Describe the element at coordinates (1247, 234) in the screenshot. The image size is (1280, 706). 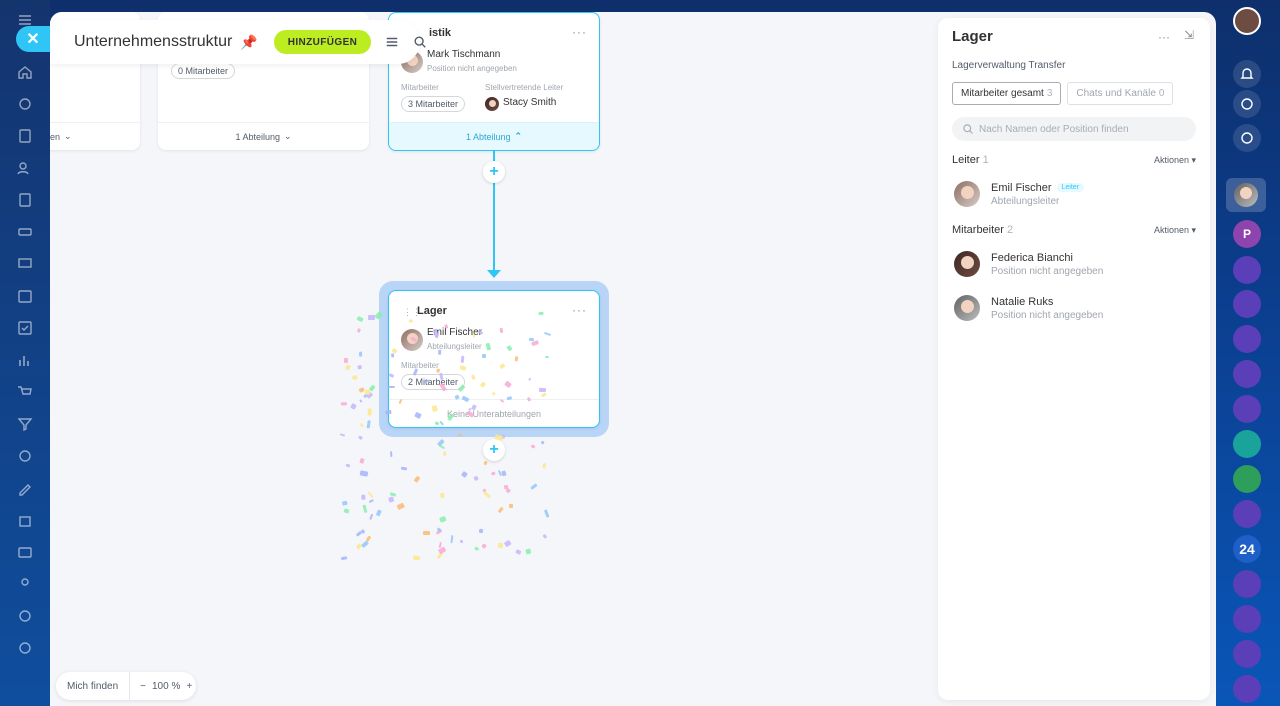
I see `chat-avatar-p: P` at that location.